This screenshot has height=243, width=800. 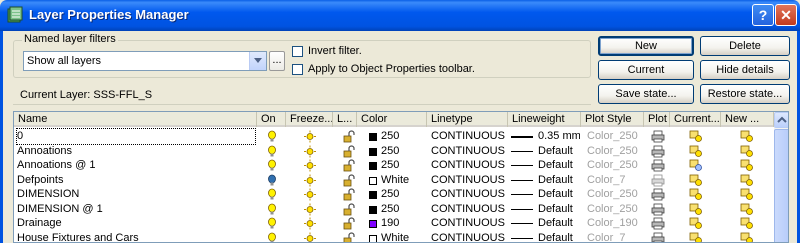 What do you see at coordinates (786, 15) in the screenshot?
I see `close-button: ✕` at bounding box center [786, 15].